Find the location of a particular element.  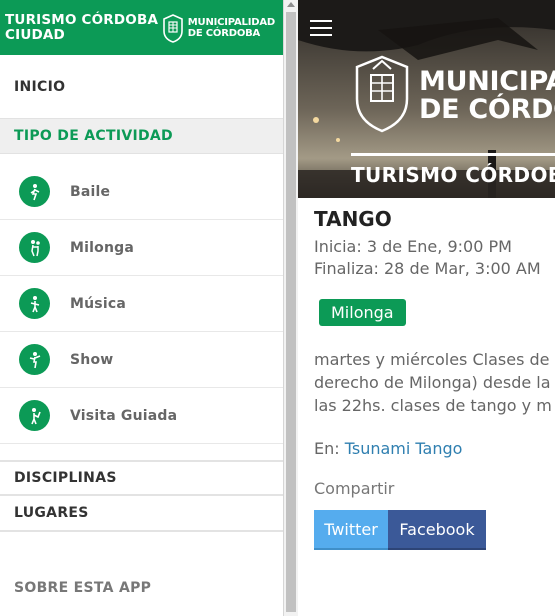

hero-brand-line-2: DE CÓRDOBA is located at coordinates (487, 109).